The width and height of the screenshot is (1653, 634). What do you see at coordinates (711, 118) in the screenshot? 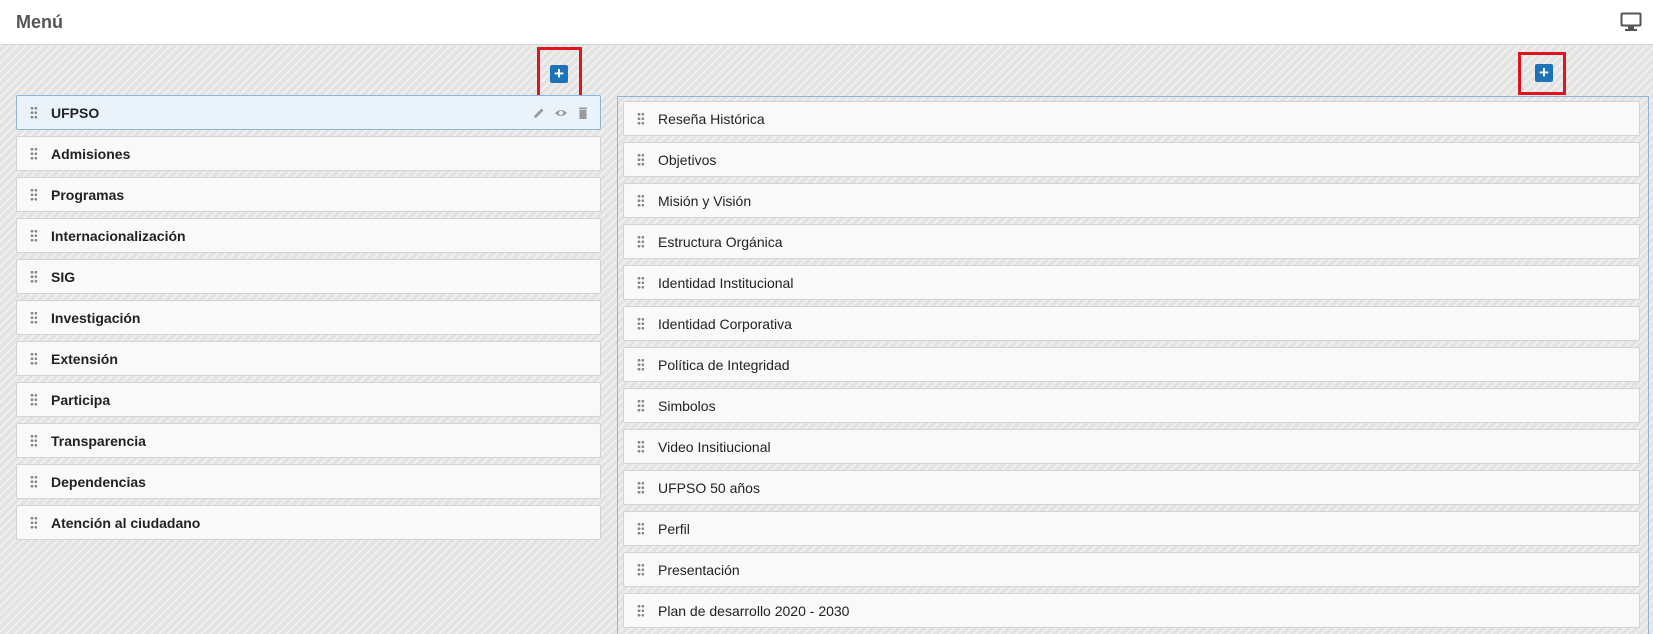
I see `submenu-item-label: Reseña Histórica` at bounding box center [711, 118].